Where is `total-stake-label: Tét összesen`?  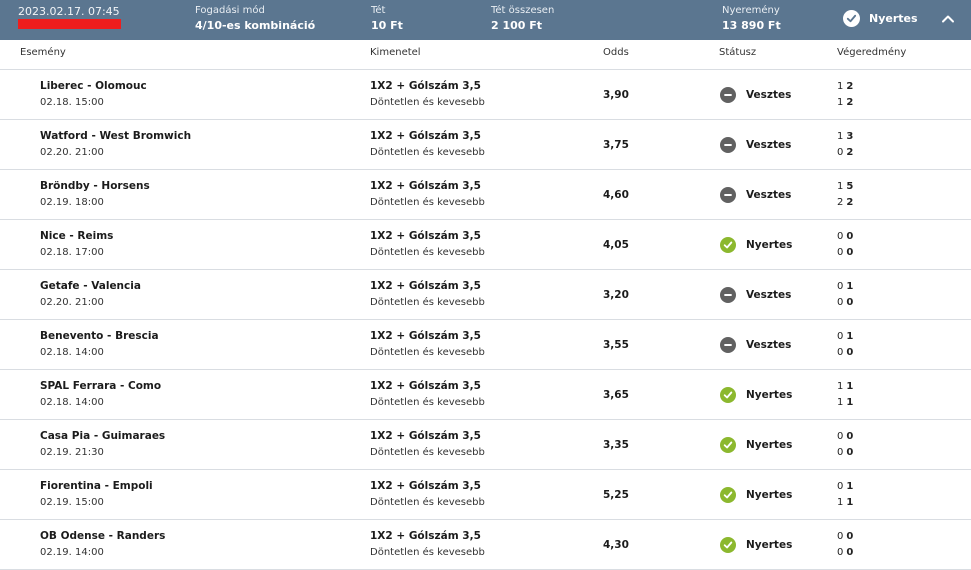
total-stake-label: Tét összesen is located at coordinates (523, 10).